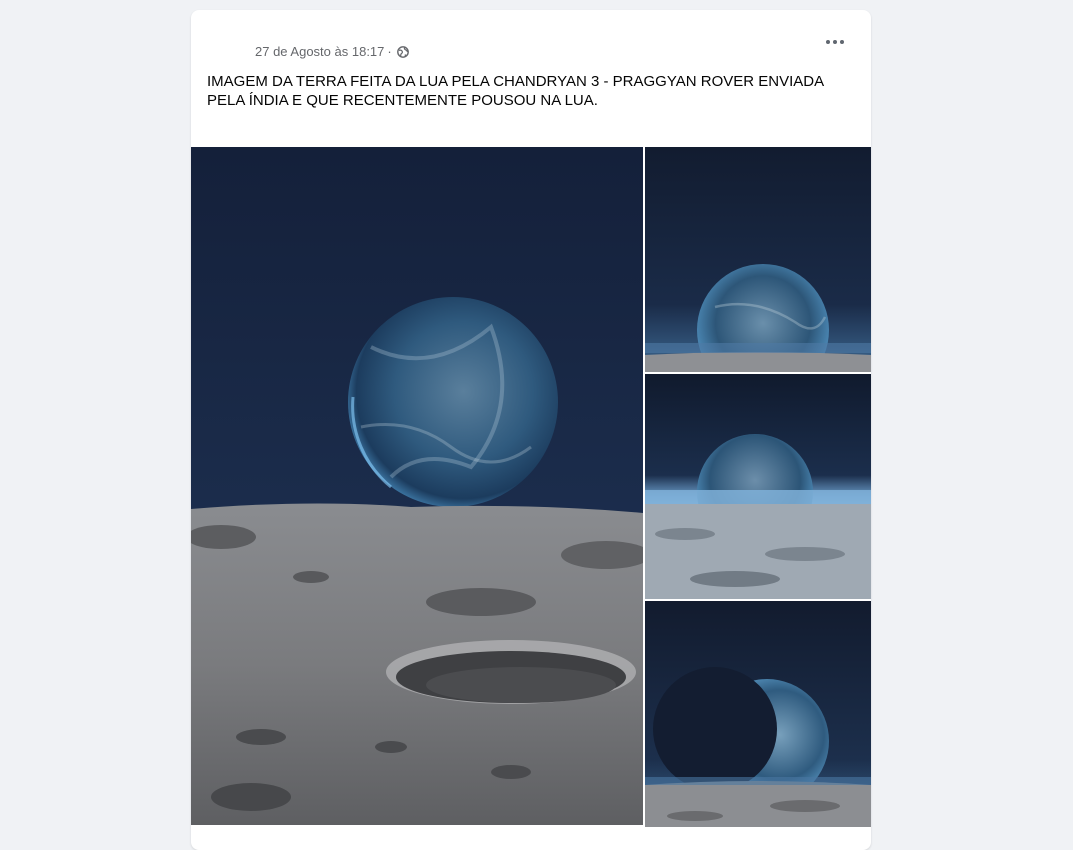  Describe the element at coordinates (402, 51) in the screenshot. I see `globe-icon` at that location.